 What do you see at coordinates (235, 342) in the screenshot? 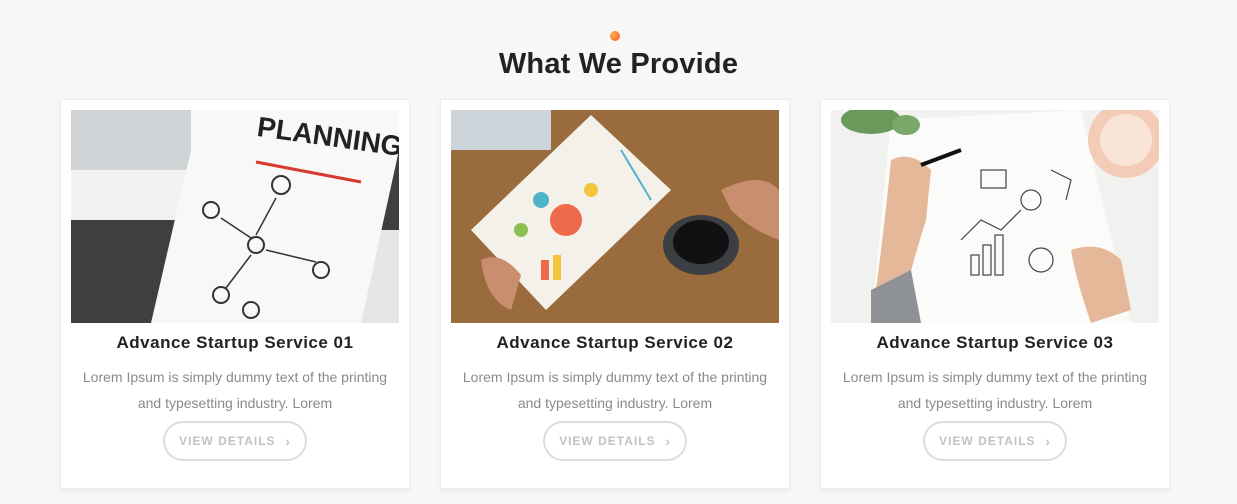
I see `service-title: Advance Startup Service 01` at bounding box center [235, 342].